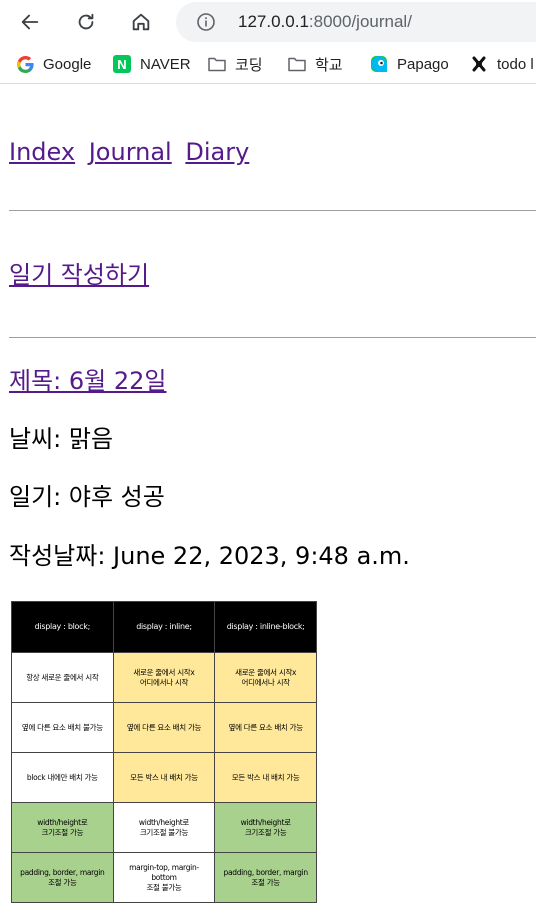  What do you see at coordinates (25, 64) in the screenshot?
I see `google-icon` at bounding box center [25, 64].